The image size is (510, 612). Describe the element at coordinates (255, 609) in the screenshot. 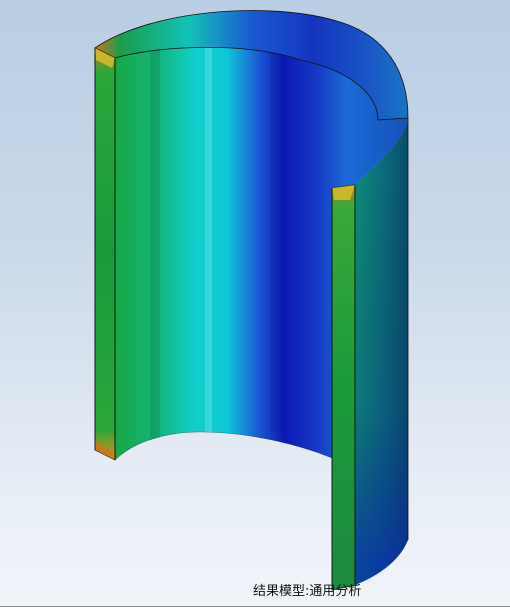

I see `viewport-bottom-border` at that location.